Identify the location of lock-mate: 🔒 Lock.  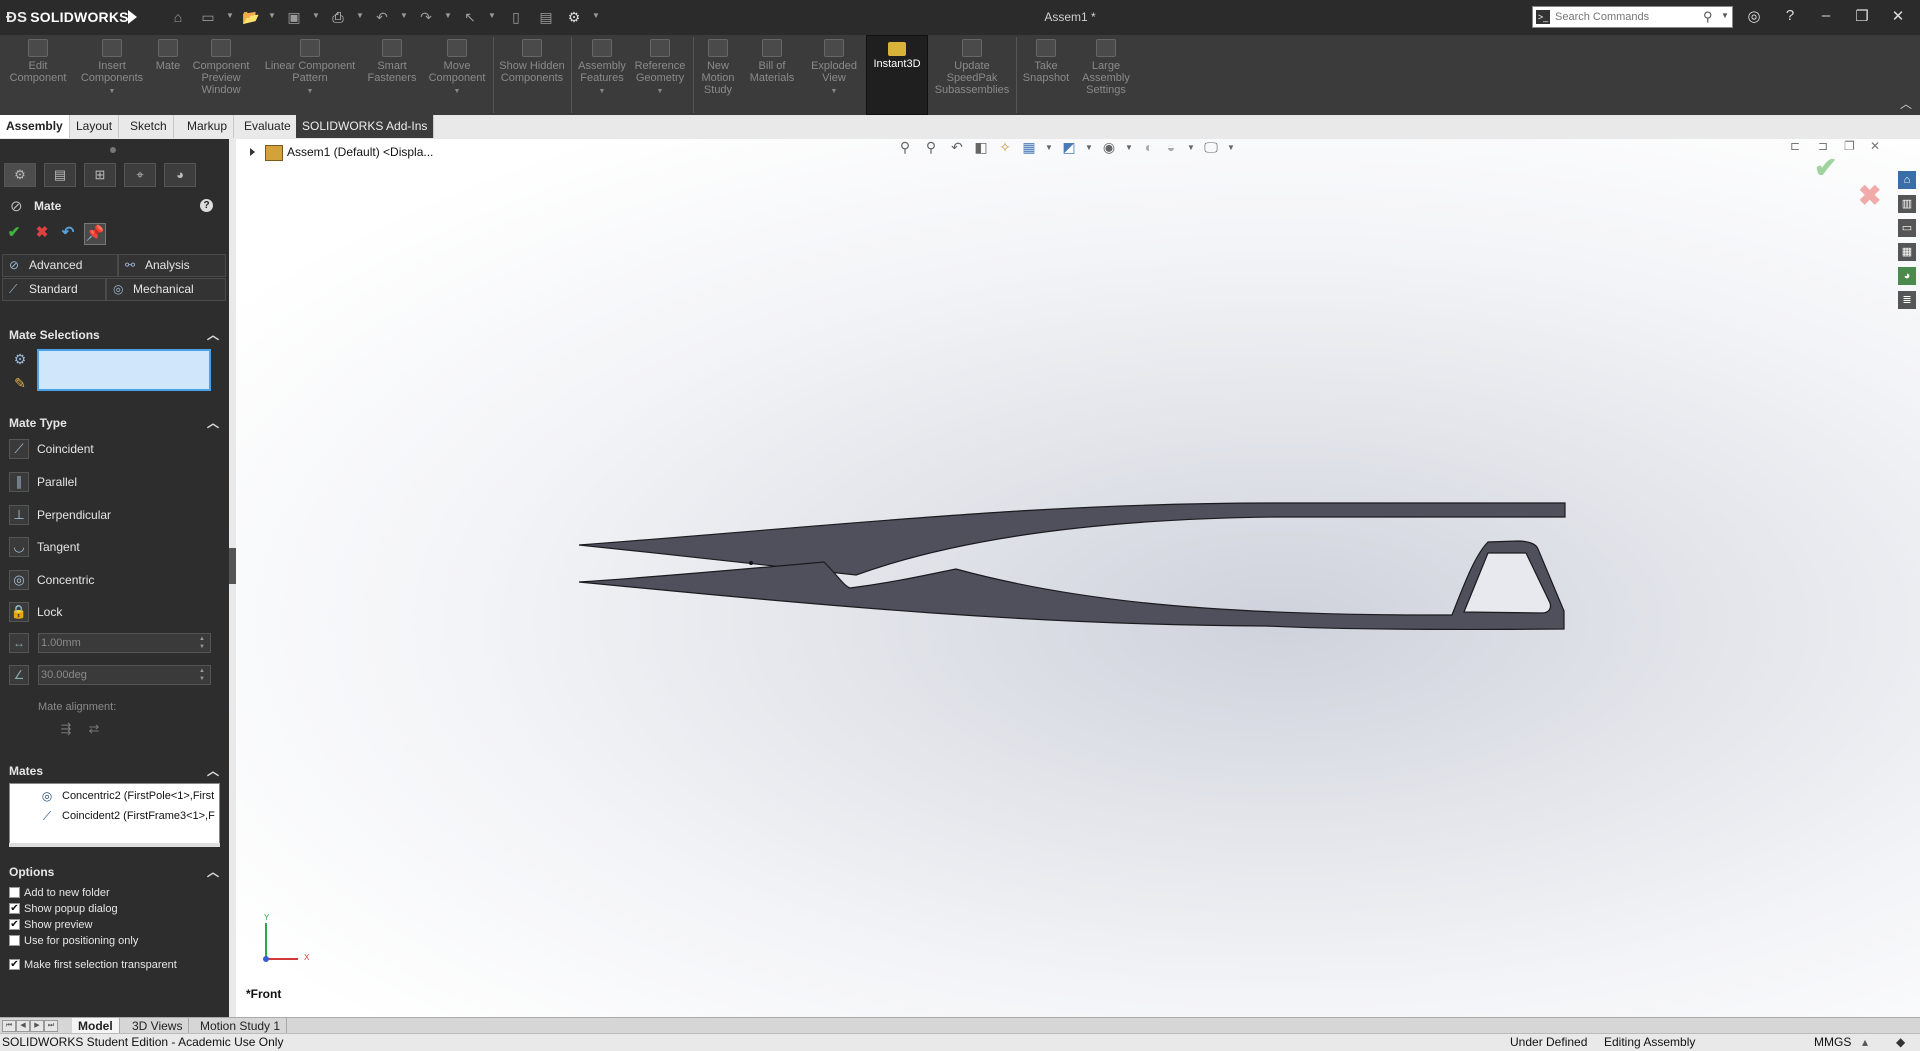
(114, 612).